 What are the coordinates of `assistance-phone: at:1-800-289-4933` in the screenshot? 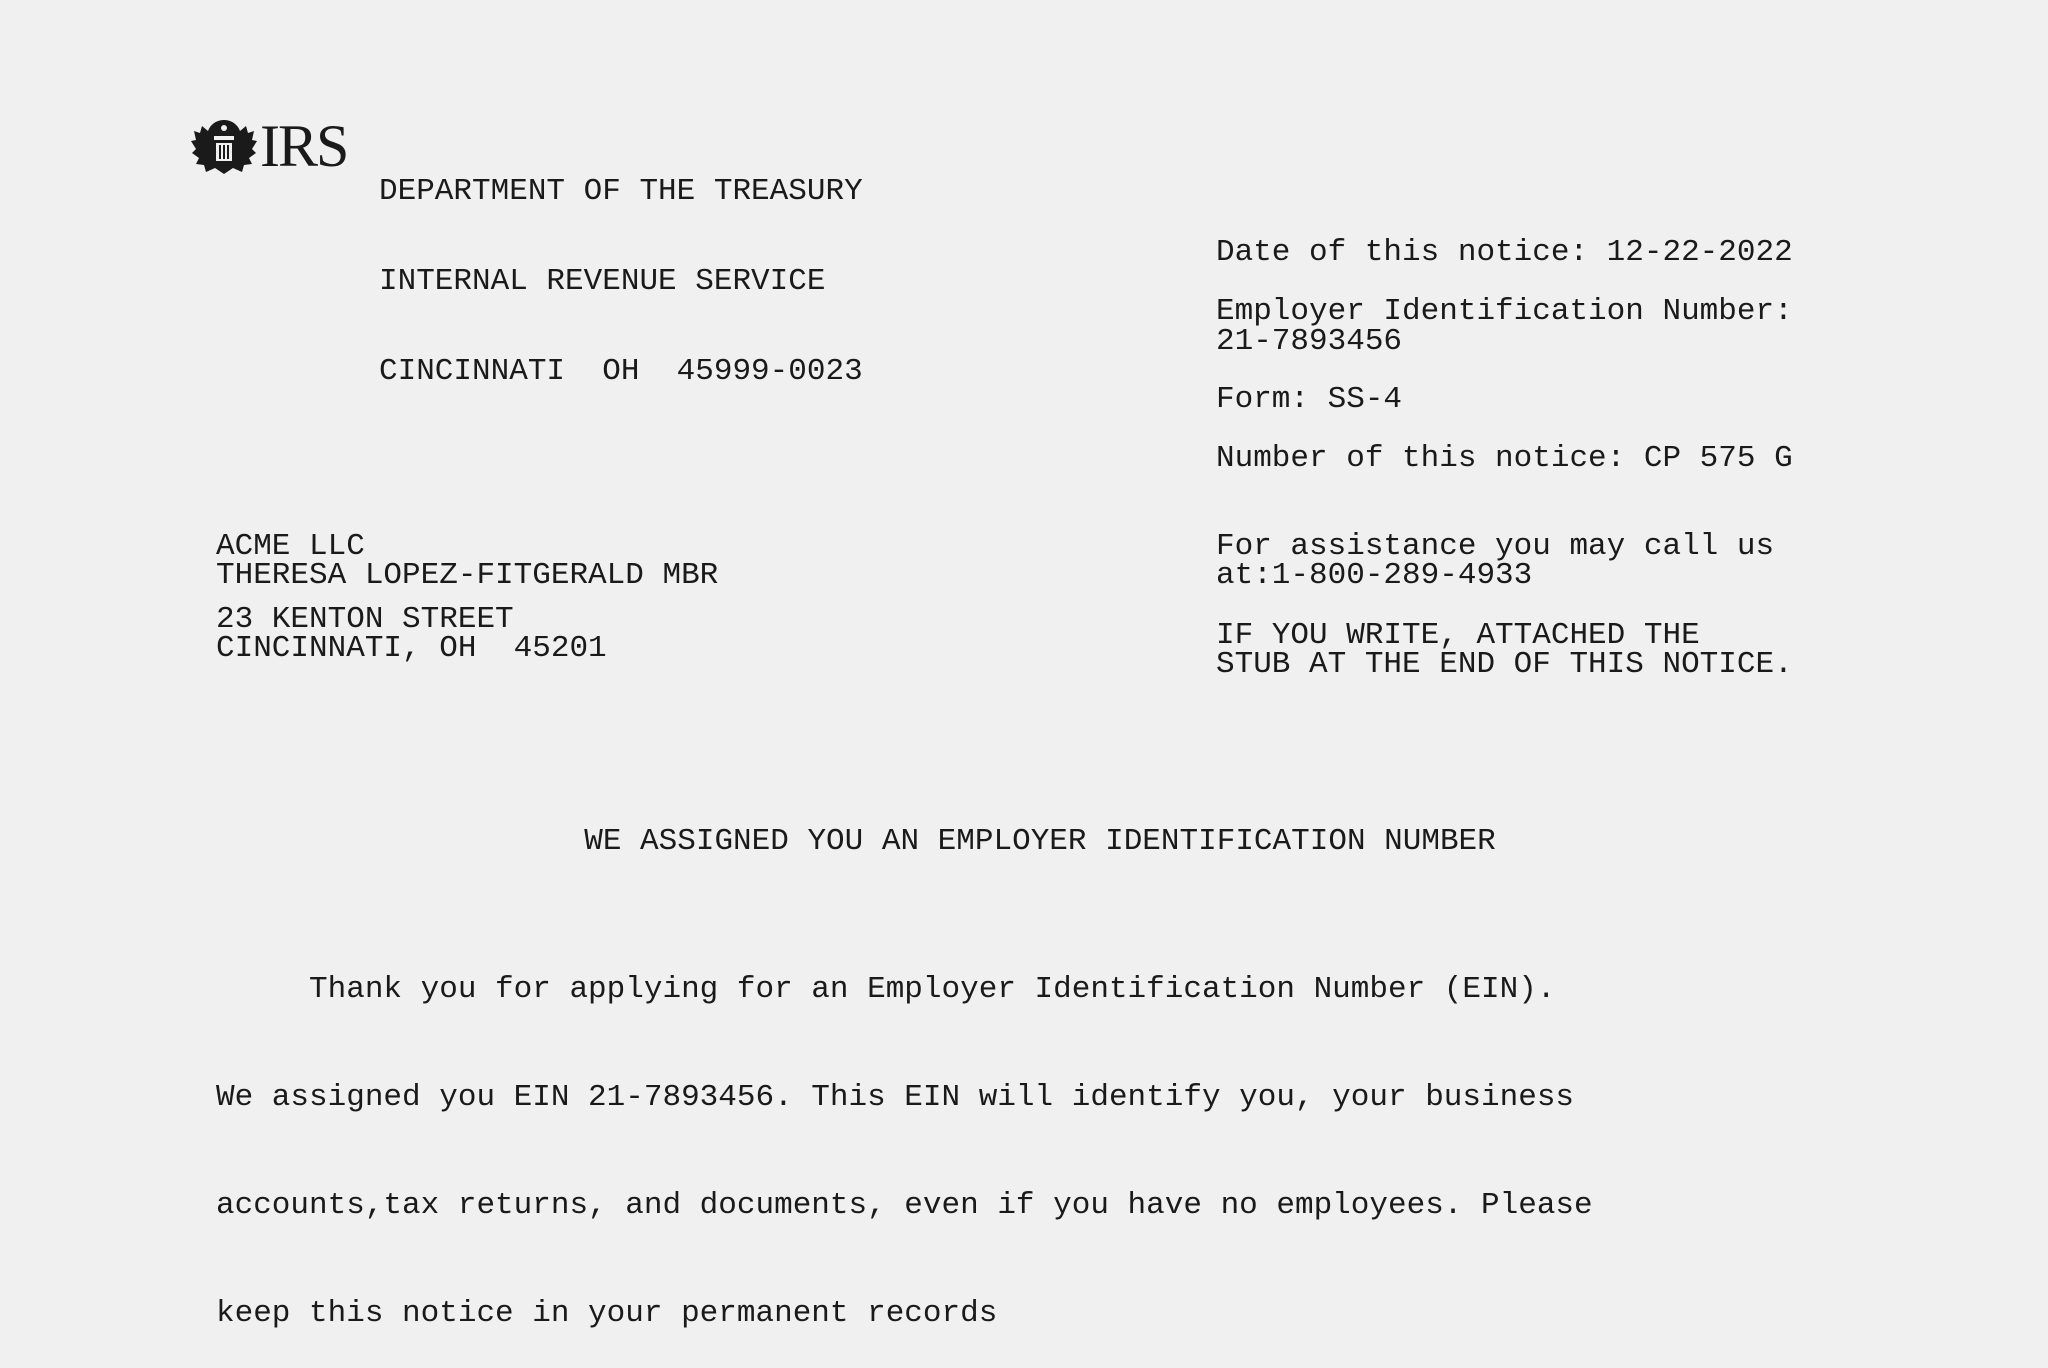 It's located at (1374, 575).